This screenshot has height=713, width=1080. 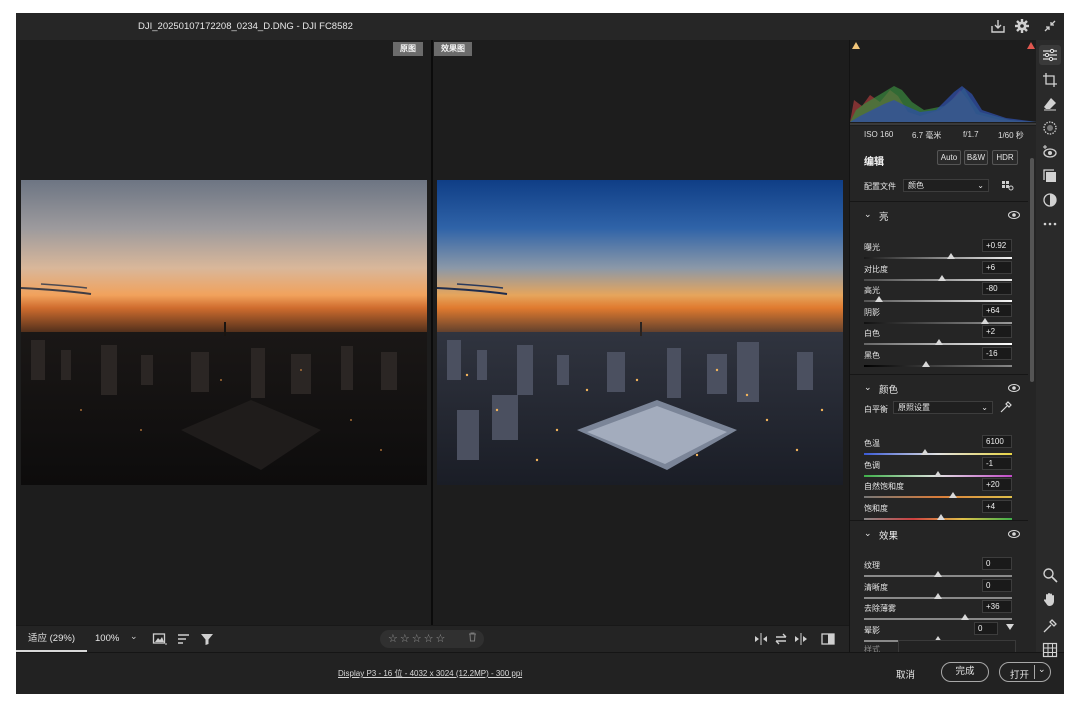 I want to click on zoom-100-button: 100%, so click(x=107, y=639).